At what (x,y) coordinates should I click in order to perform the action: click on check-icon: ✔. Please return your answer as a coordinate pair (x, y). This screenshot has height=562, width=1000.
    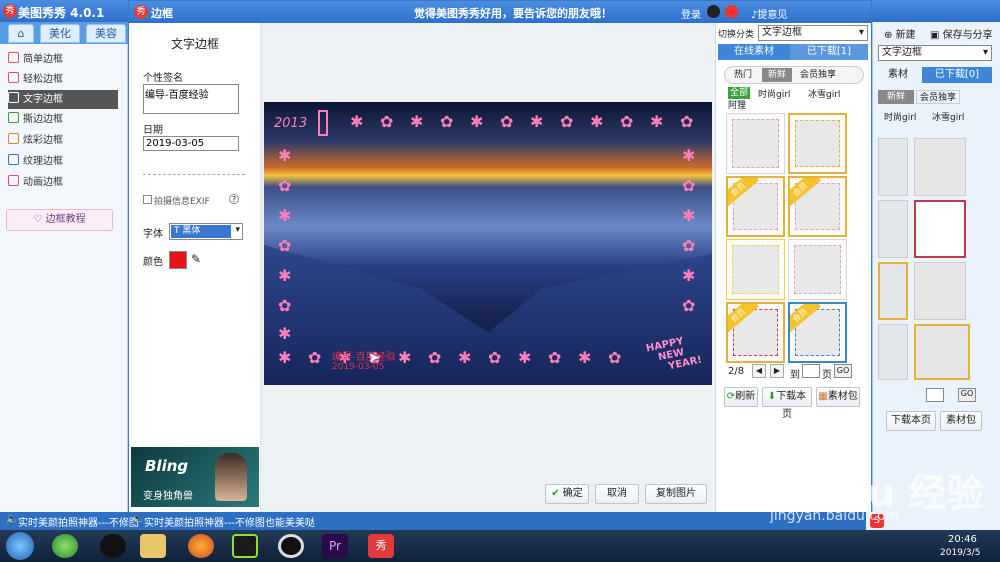
    Looking at the image, I should click on (557, 493).